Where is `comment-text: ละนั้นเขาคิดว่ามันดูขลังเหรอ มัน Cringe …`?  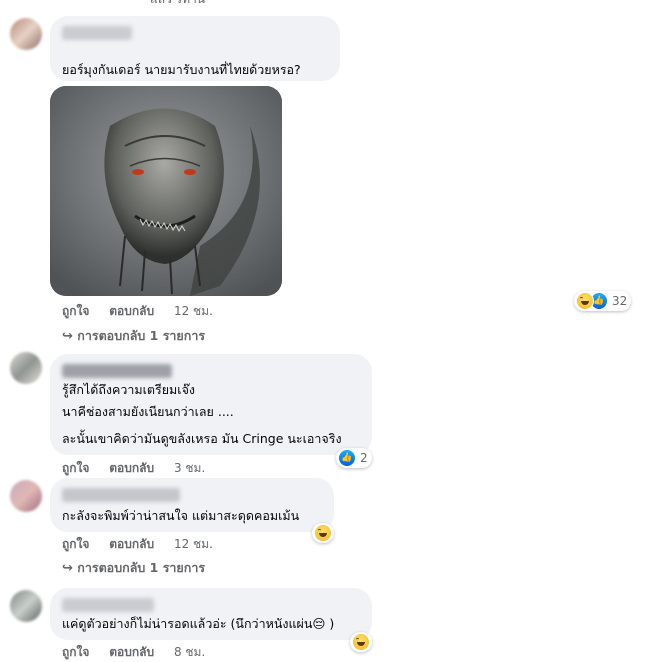
comment-text: ละนั้นเขาคิดว่ามันดูขลังเหรอ มัน Cringe … is located at coordinates (202, 438).